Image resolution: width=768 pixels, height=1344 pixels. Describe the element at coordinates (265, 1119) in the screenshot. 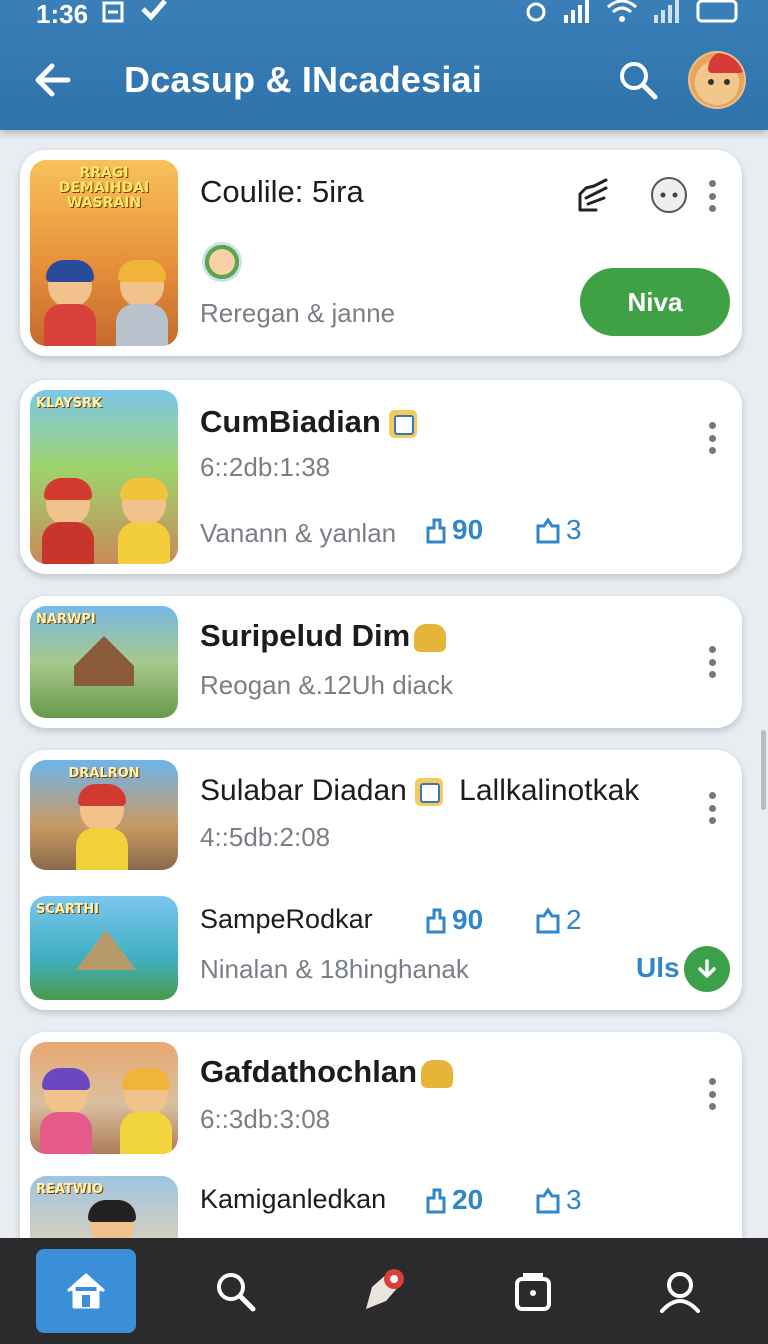

I see `card-time: 6::3db:3:08` at that location.